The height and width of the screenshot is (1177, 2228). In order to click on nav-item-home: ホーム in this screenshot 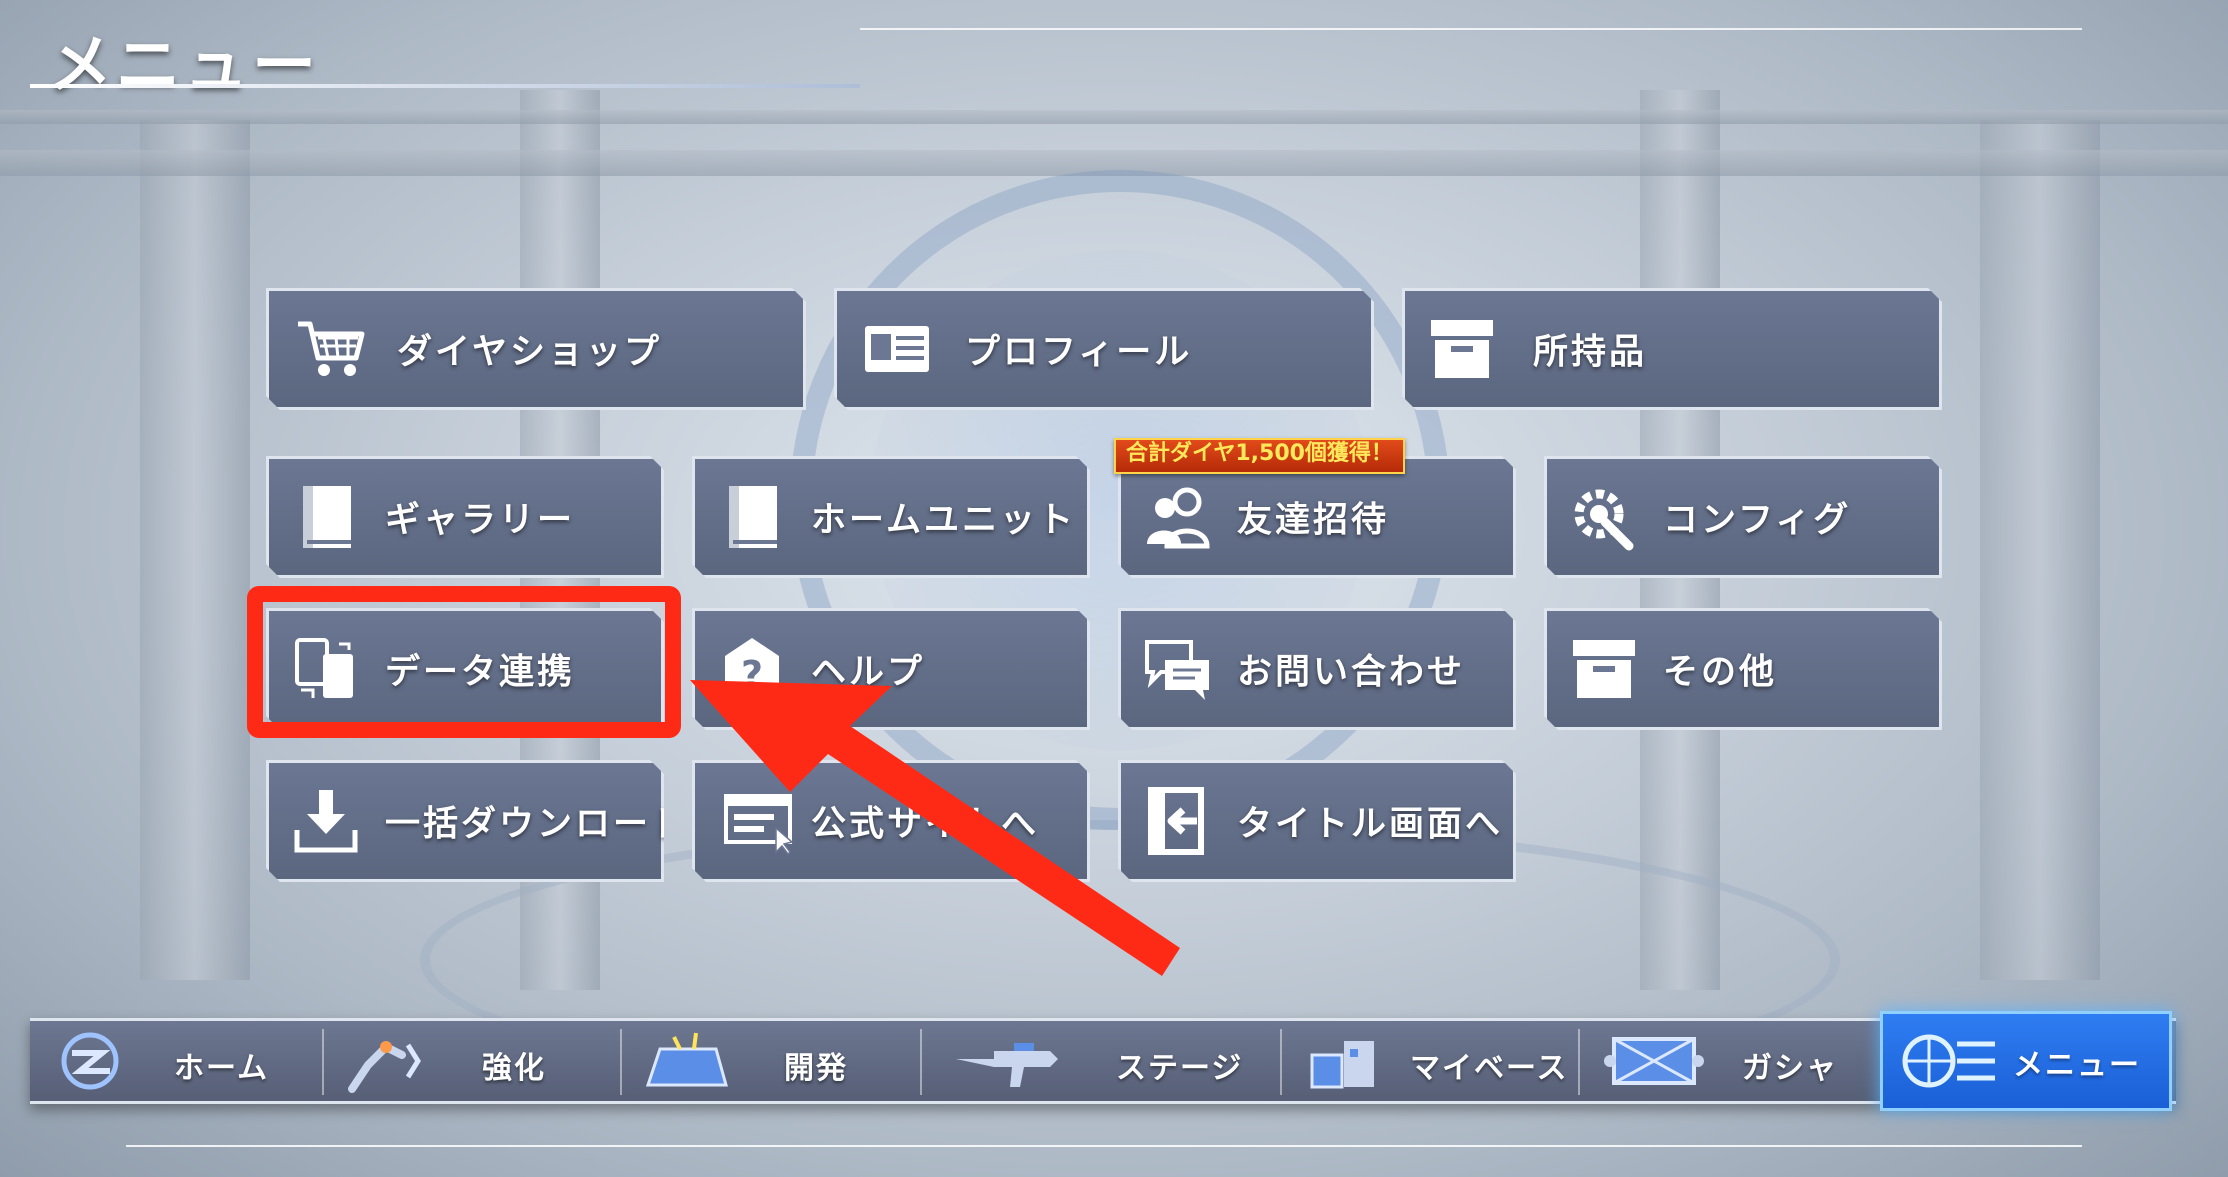, I will do `click(175, 1061)`.